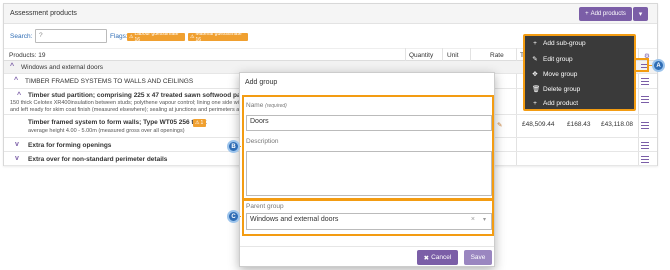 The height and width of the screenshot is (270, 670). Describe the element at coordinates (218, 37) in the screenshot. I see `material-guesstimate-flag: ⚠ Material guesstimate 16` at that location.